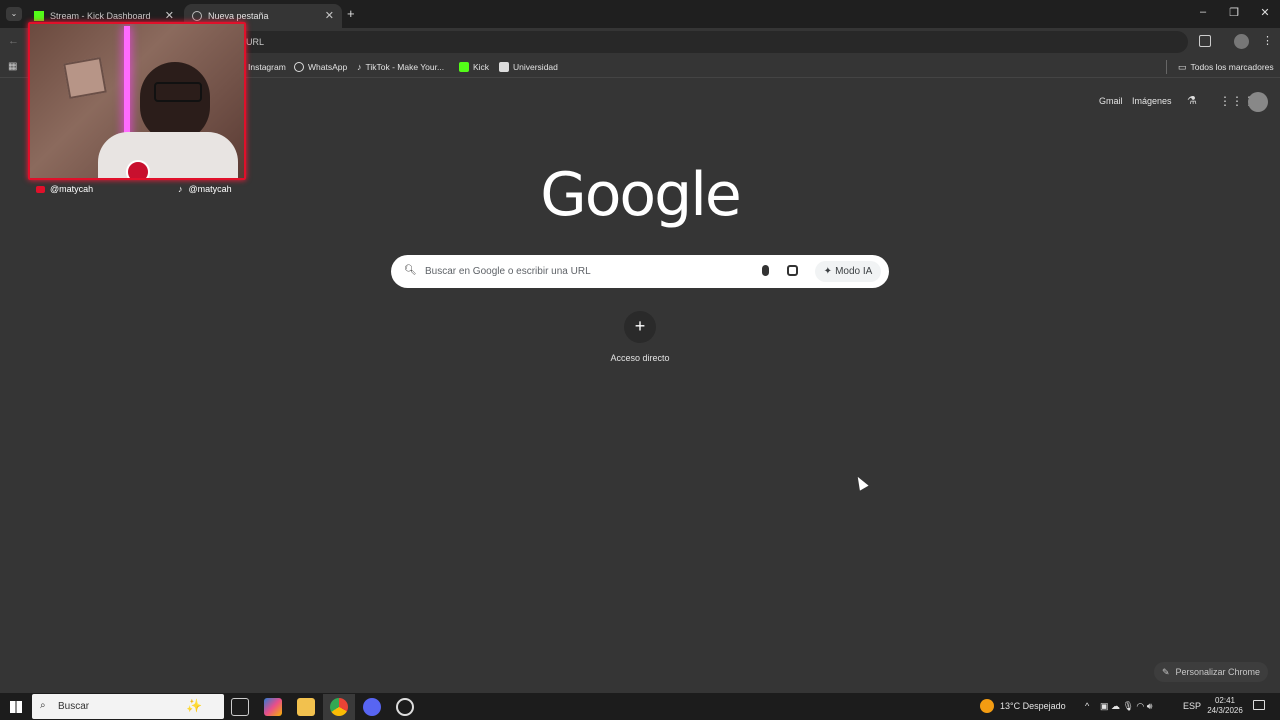  What do you see at coordinates (74, 706) in the screenshot?
I see `taskbar-search-text: Buscar` at bounding box center [74, 706].